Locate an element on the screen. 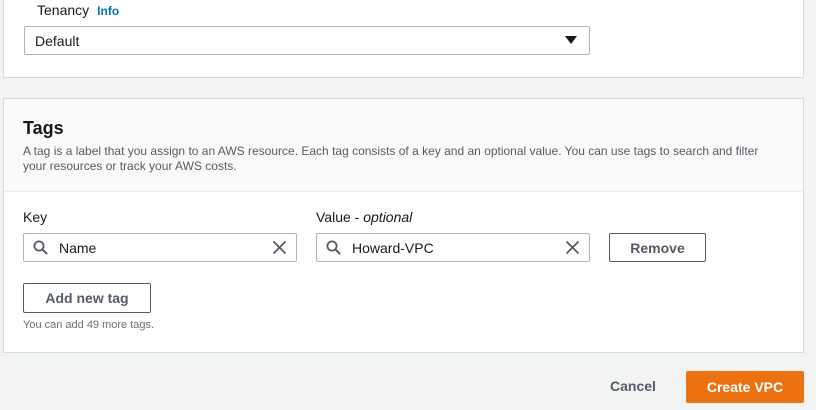 The image size is (816, 410). tenancy-info-link: Info is located at coordinates (108, 11).